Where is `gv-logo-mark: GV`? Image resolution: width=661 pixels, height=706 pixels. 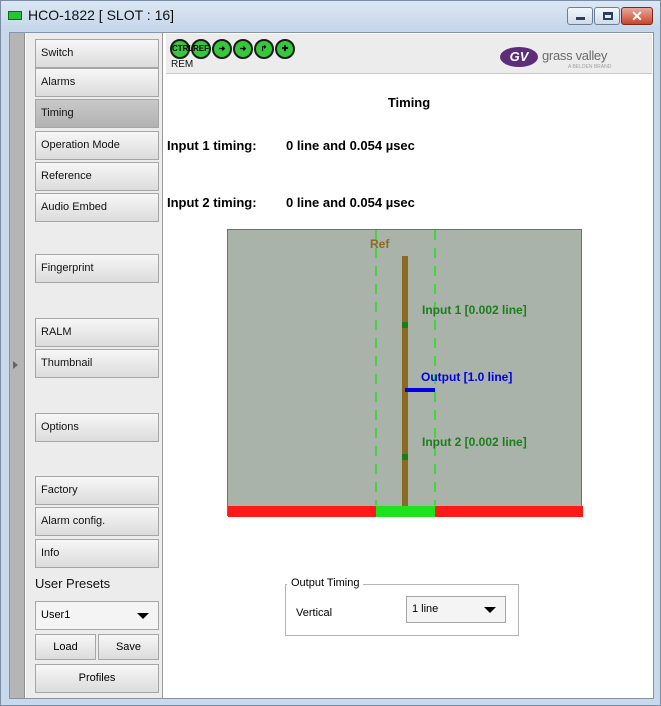 gv-logo-mark: GV is located at coordinates (519, 57).